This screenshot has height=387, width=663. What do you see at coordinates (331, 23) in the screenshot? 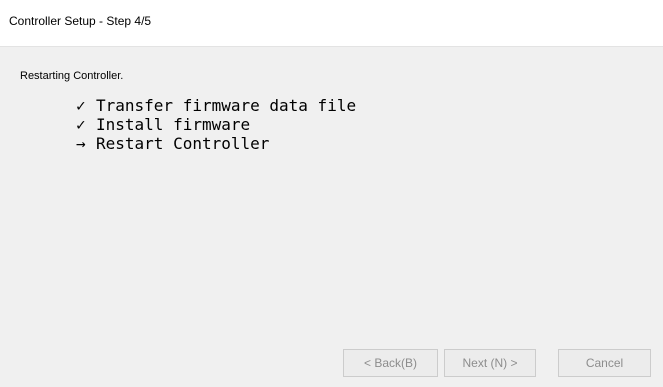
I see `title-bar: Controller Setup - Step 4/5` at bounding box center [331, 23].